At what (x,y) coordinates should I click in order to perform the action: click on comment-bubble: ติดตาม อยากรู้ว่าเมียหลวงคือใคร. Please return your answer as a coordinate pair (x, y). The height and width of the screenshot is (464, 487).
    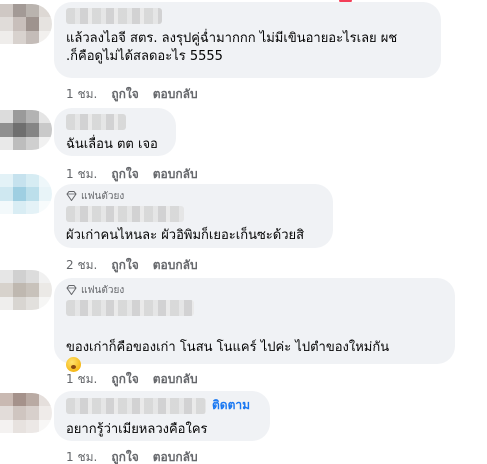
    Looking at the image, I should click on (162, 416).